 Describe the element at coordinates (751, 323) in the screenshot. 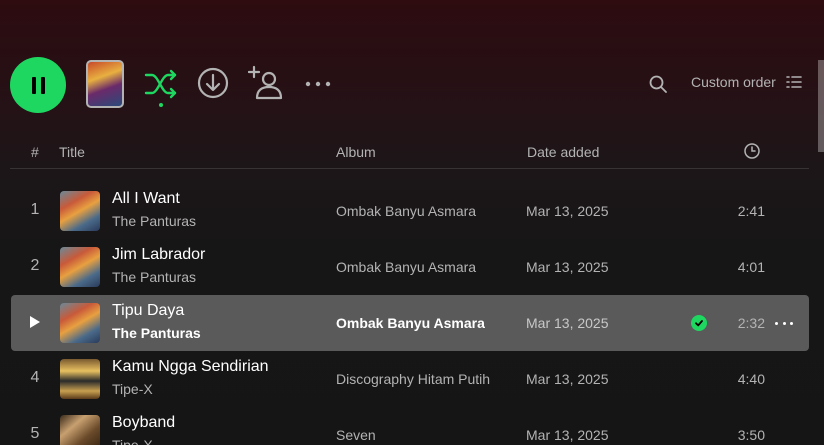

I see `track-duration: 2:32` at that location.